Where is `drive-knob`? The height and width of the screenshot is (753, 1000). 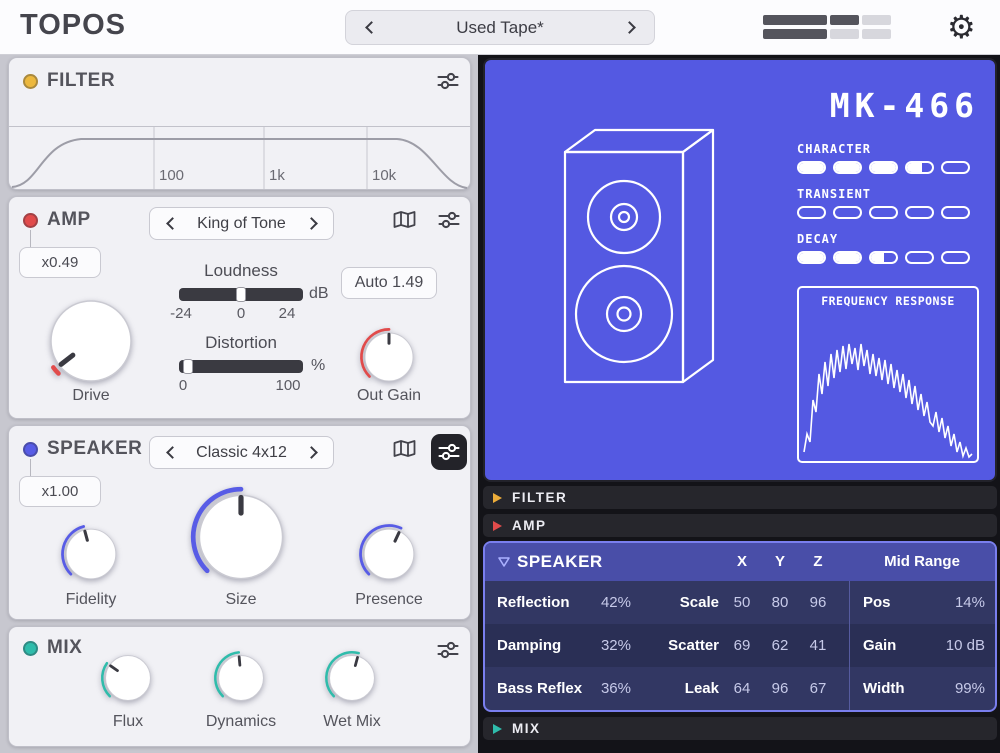 drive-knob is located at coordinates (91, 341).